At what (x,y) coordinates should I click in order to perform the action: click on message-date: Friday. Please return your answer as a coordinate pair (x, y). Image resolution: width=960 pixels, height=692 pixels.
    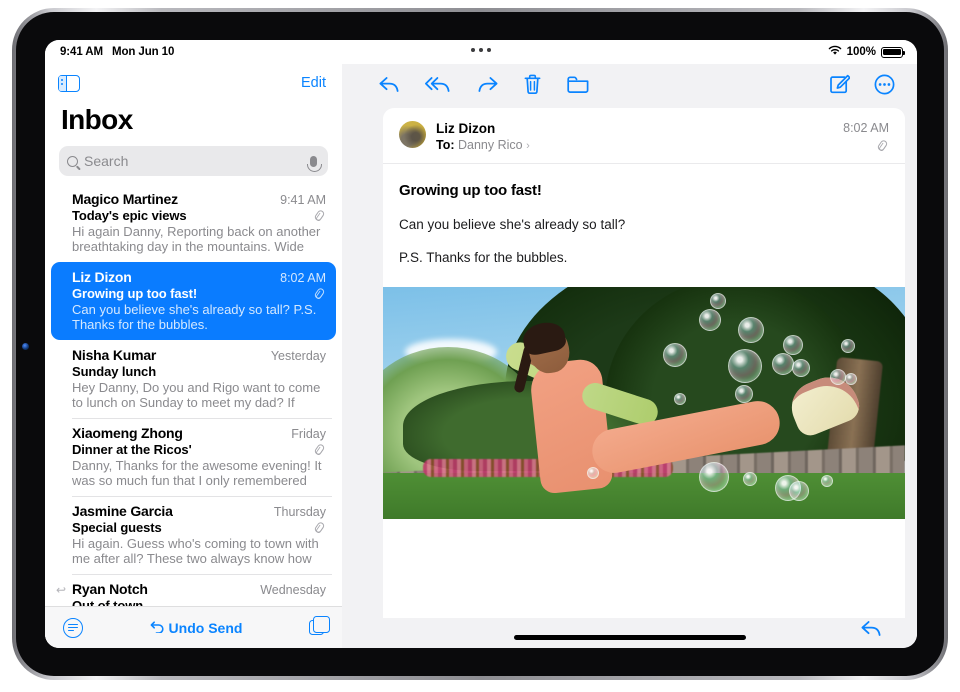
    Looking at the image, I should click on (308, 434).